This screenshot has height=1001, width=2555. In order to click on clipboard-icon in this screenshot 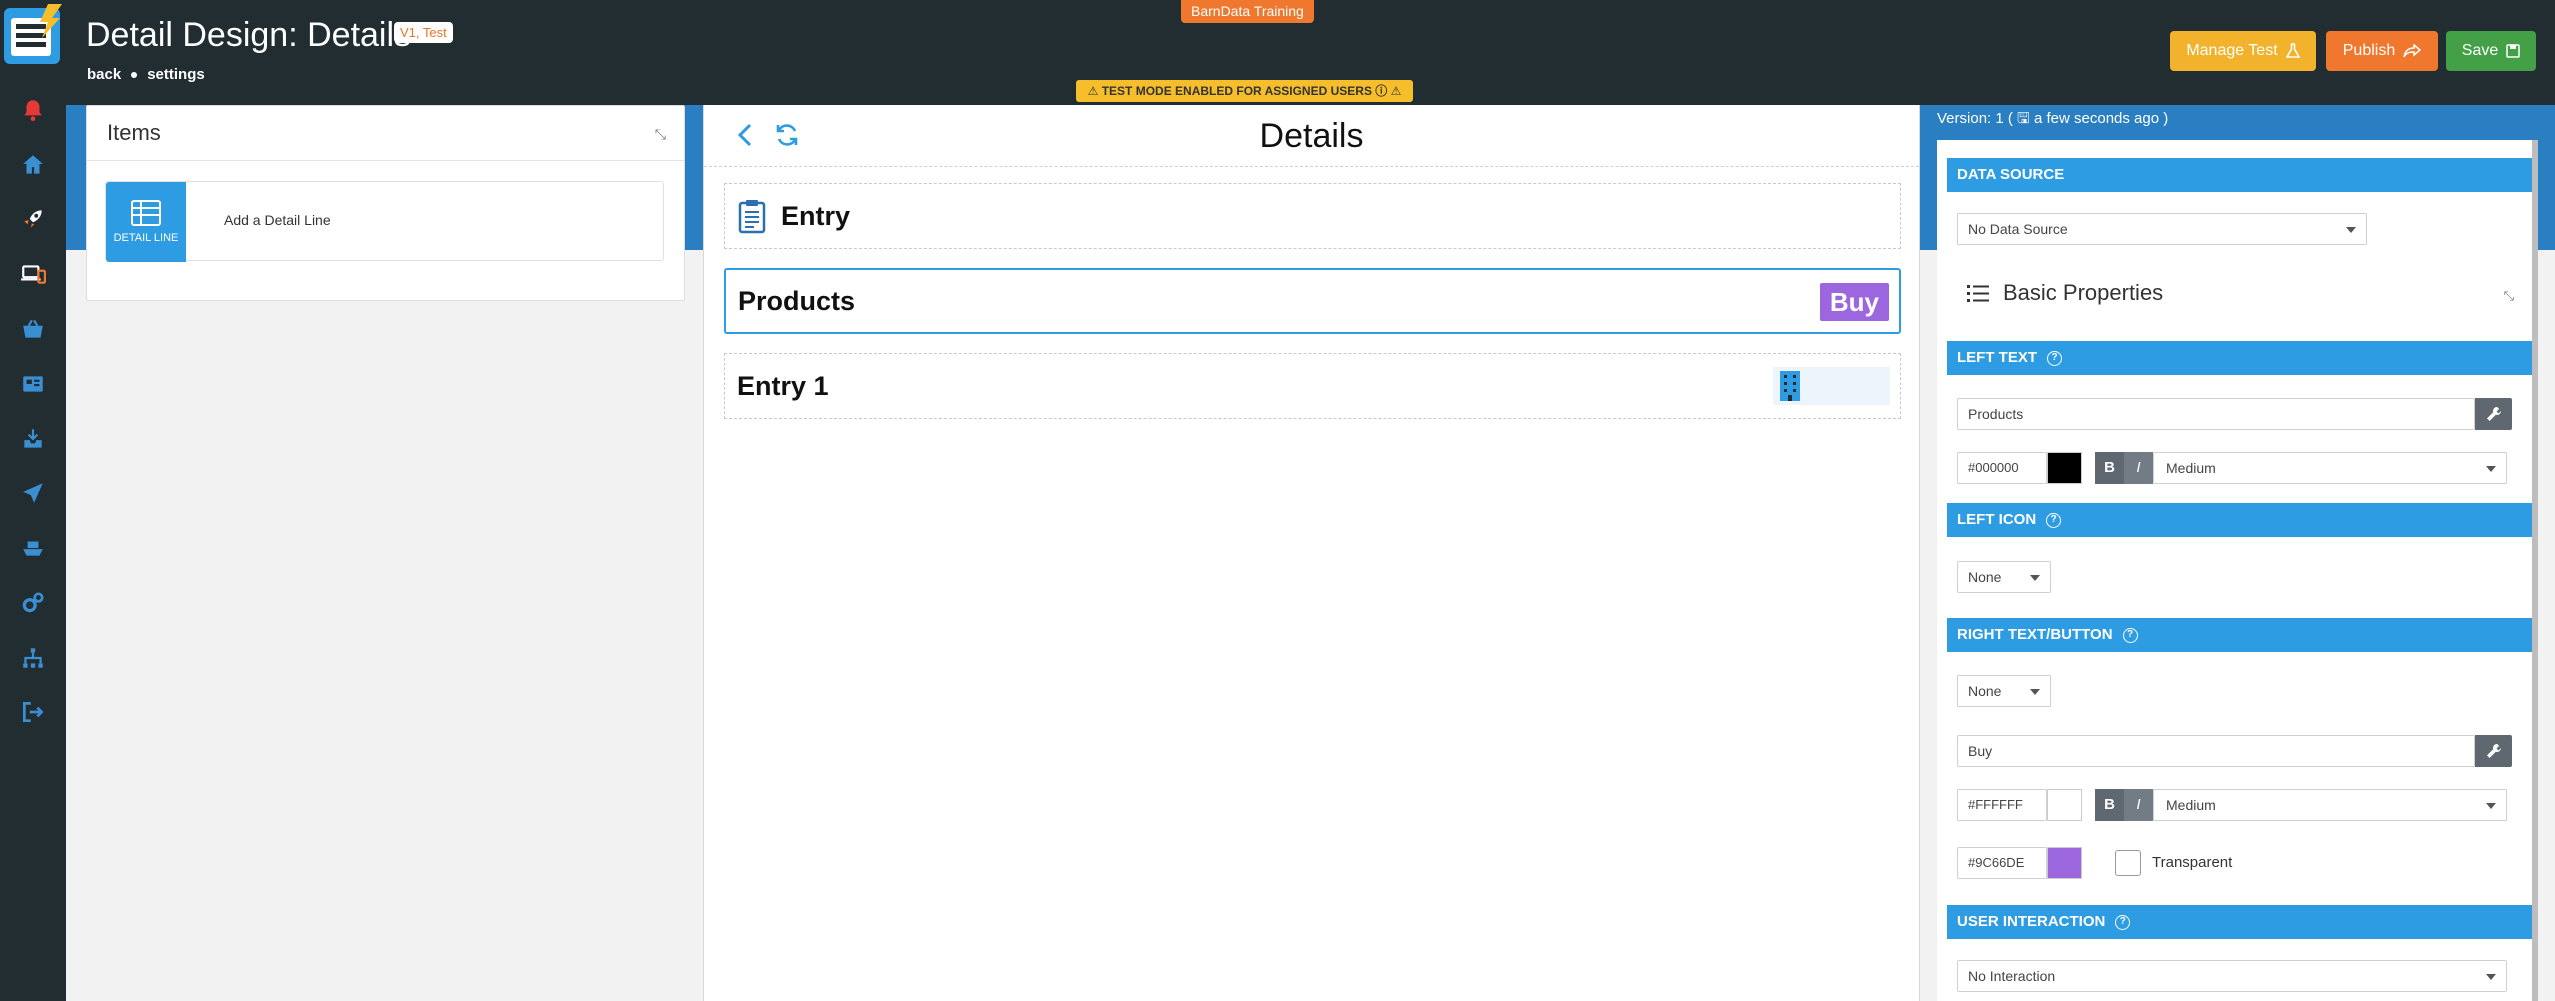, I will do `click(752, 217)`.